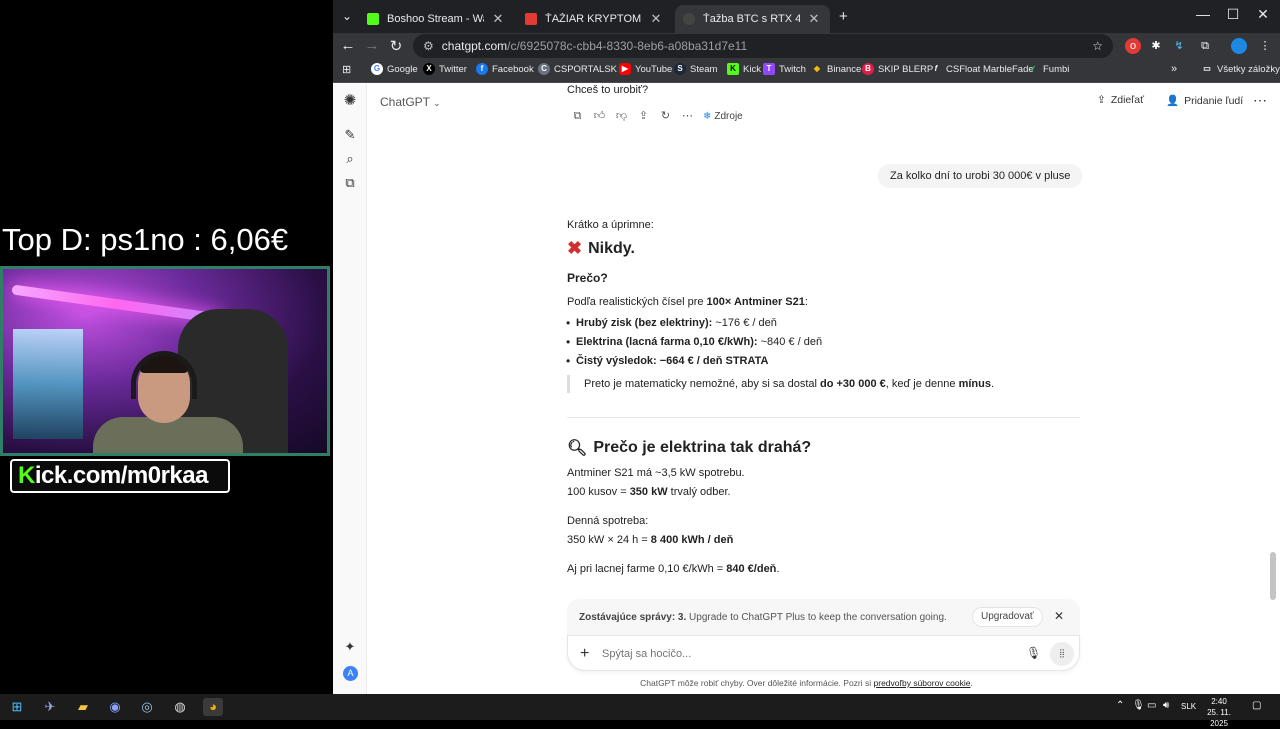 The width and height of the screenshot is (1280, 729). I want to click on library-icon: ⧉, so click(350, 183).